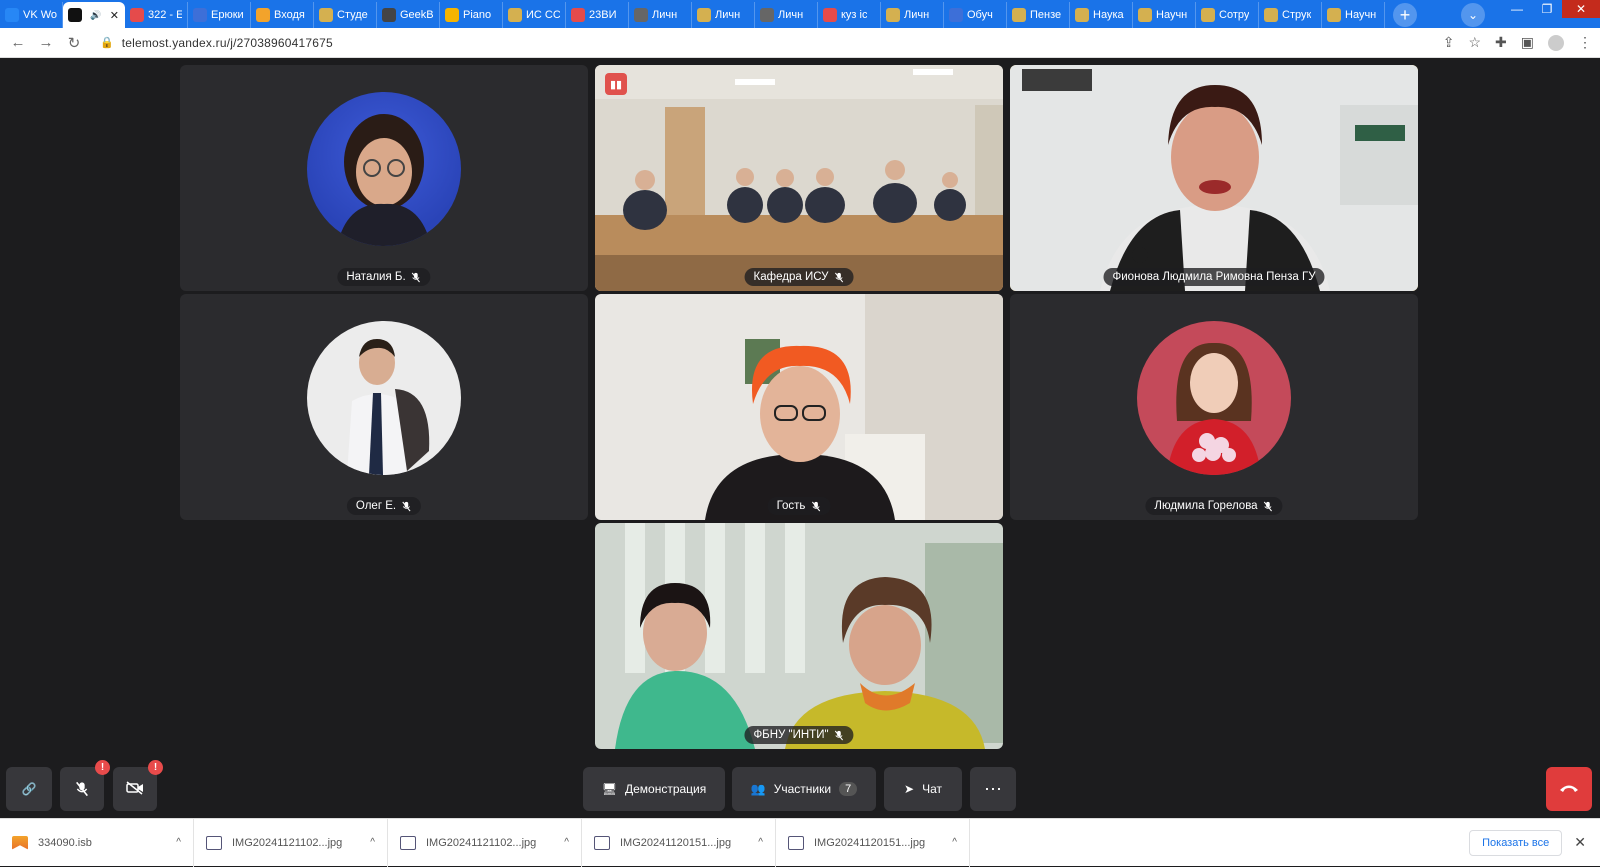  Describe the element at coordinates (345, 15) in the screenshot. I see `browser-tab: Студе` at that location.